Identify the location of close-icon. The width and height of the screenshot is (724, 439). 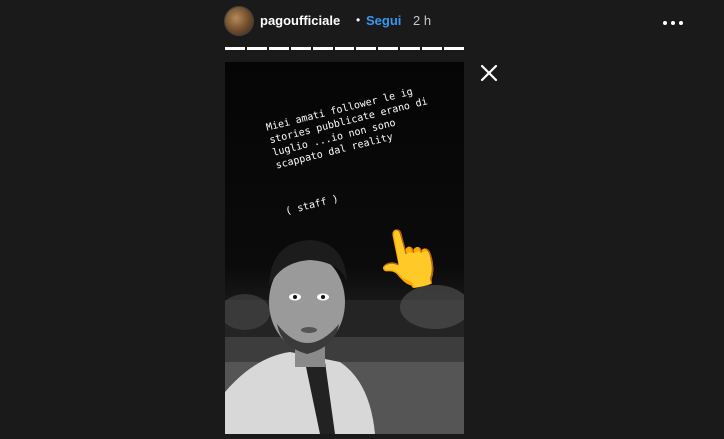
(489, 73).